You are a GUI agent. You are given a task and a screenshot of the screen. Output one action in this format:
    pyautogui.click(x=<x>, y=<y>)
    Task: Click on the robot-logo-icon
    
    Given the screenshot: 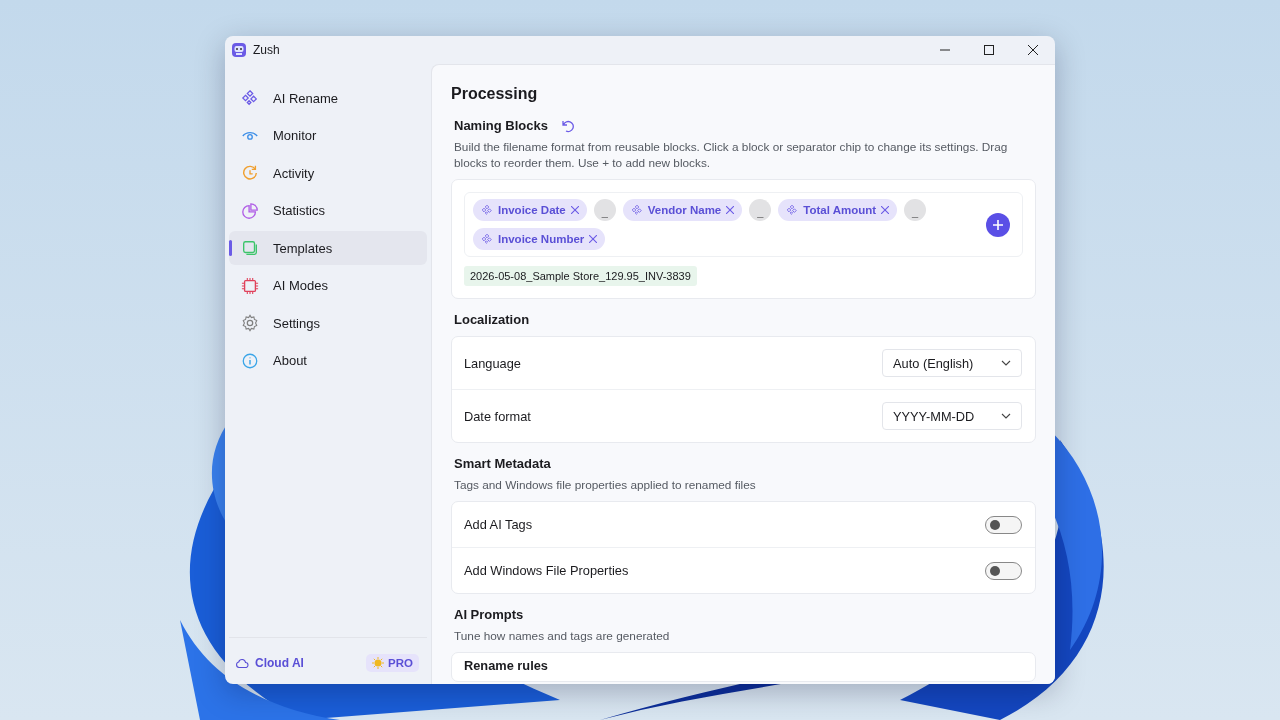 What is the action you would take?
    pyautogui.click(x=239, y=50)
    